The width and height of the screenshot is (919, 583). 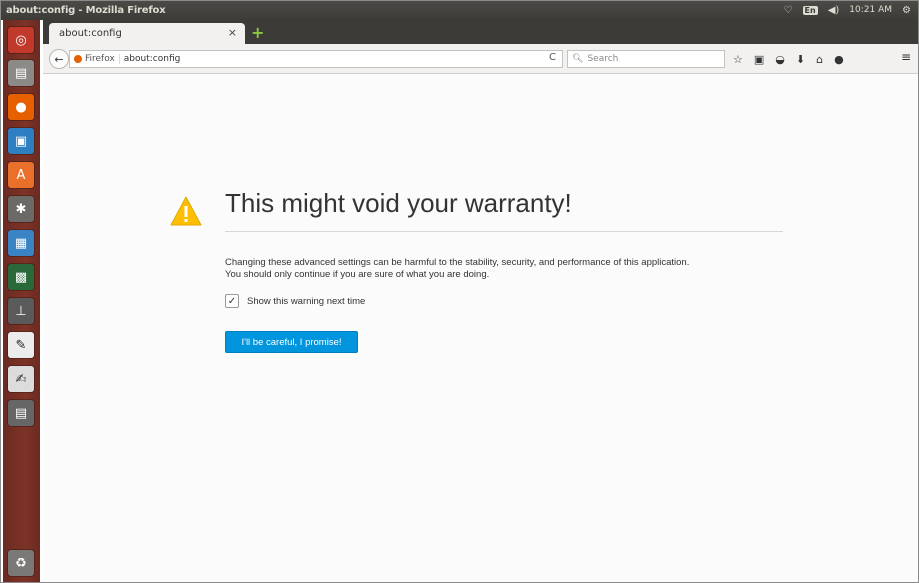 I want to click on files-icon: ▤, so click(x=21, y=73).